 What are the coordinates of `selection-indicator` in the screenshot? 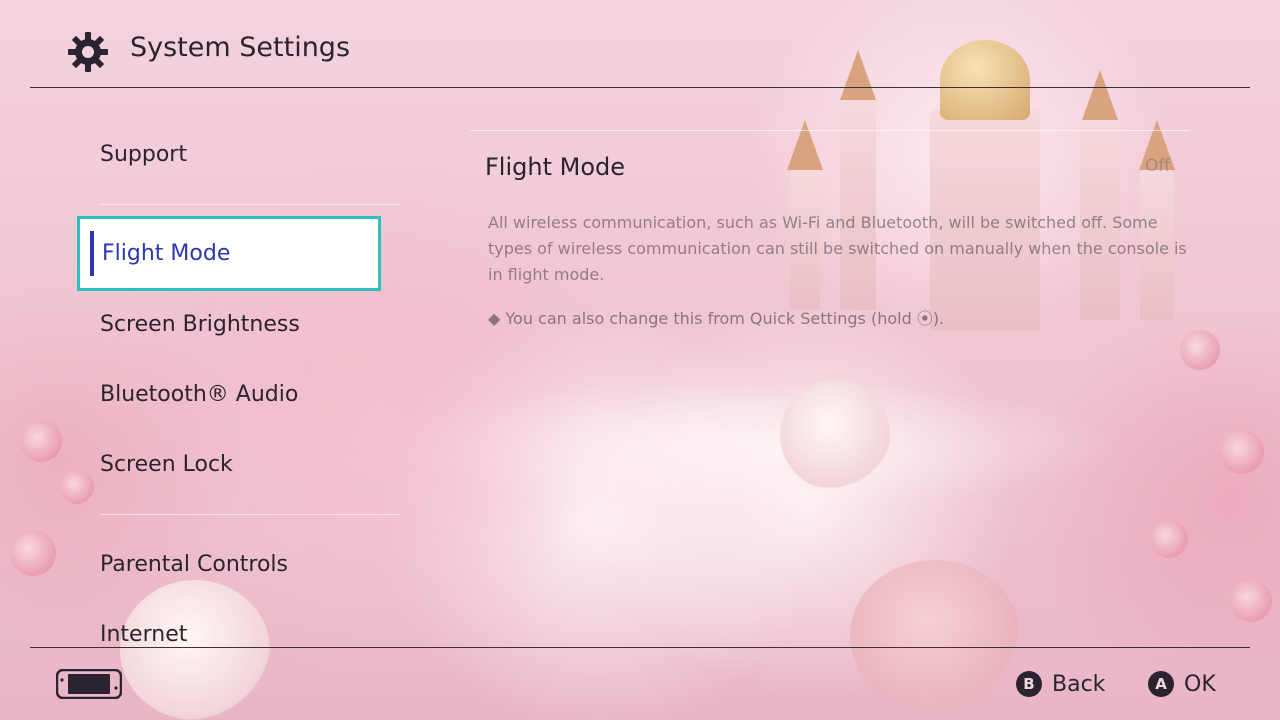 It's located at (92, 253).